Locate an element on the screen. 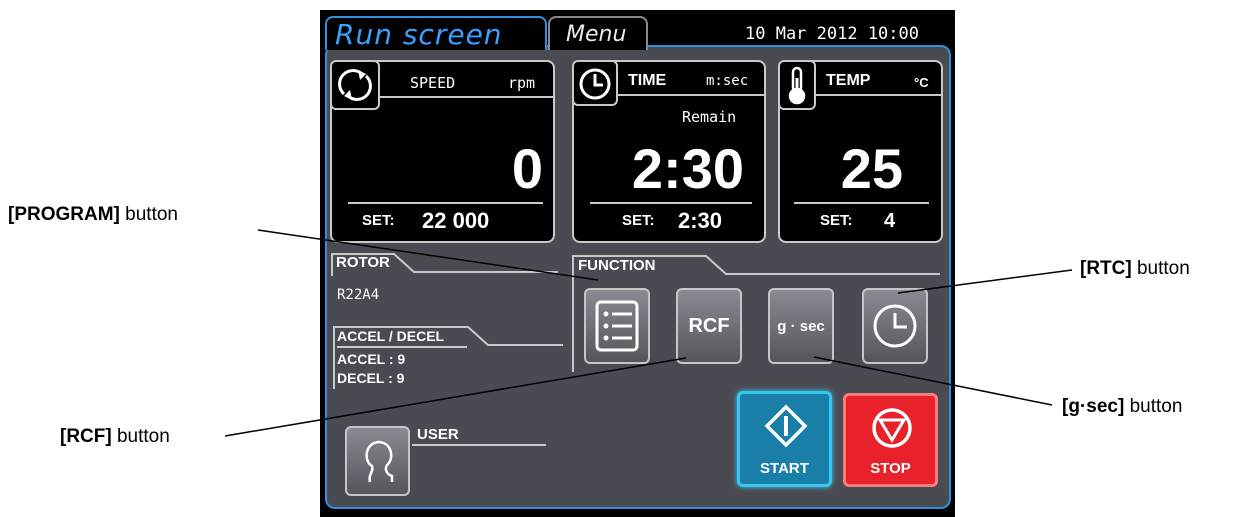 The image size is (1234, 517). rtc-callout: [RTC] button is located at coordinates (1135, 268).